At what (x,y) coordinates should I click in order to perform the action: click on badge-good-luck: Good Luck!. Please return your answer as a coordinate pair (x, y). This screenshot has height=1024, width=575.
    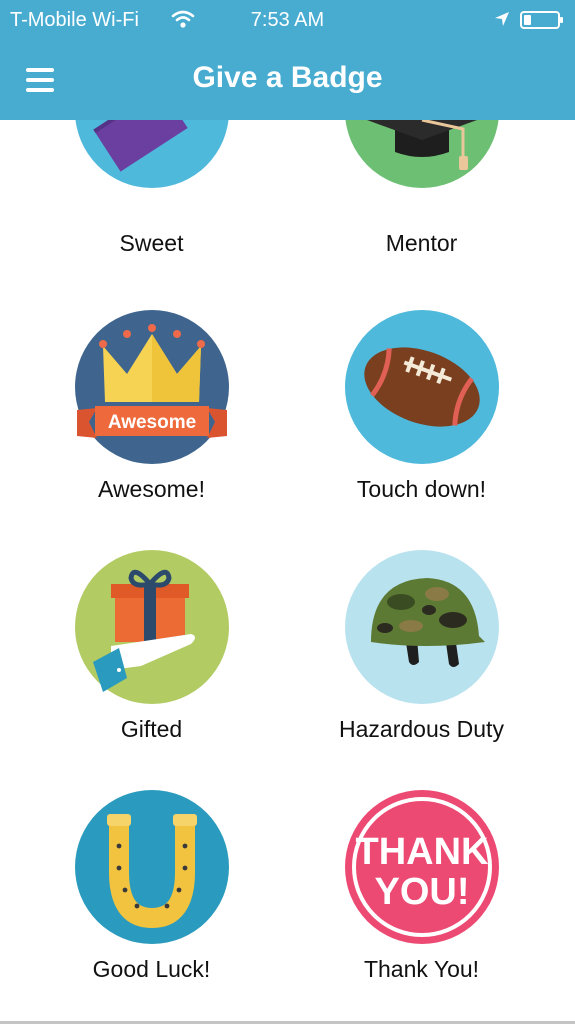
    Looking at the image, I should click on (151, 907).